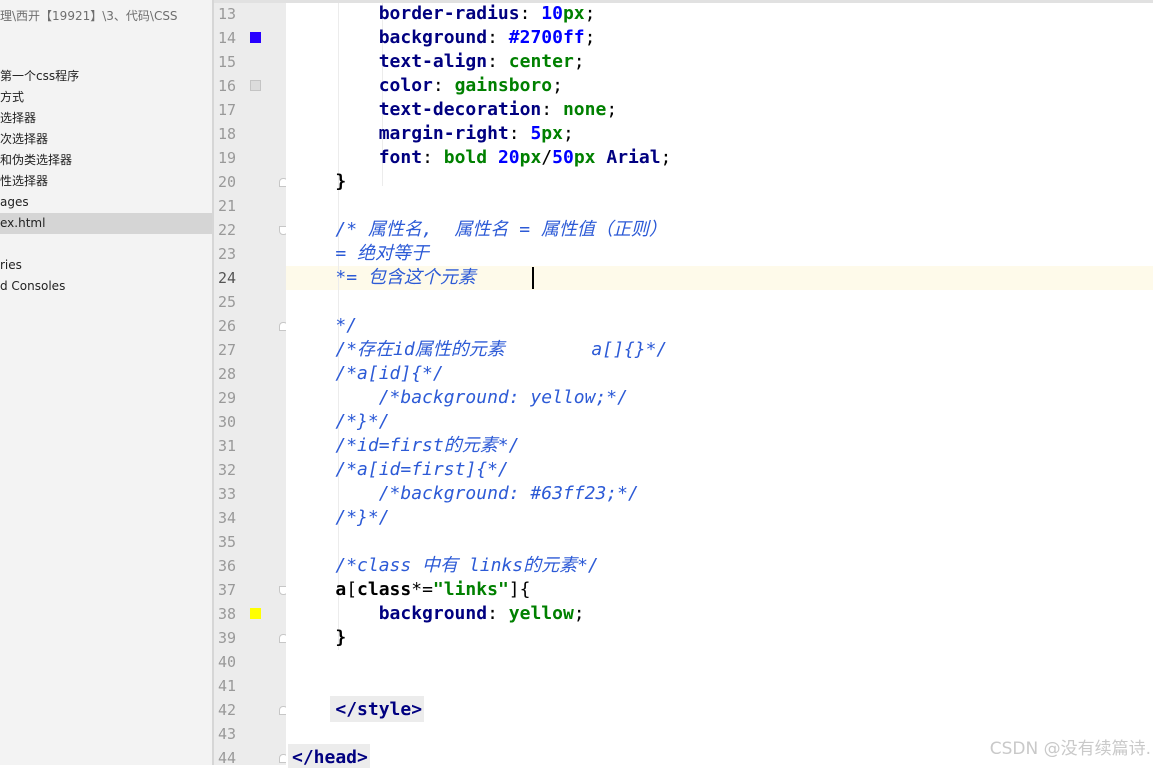 The height and width of the screenshot is (770, 1153). Describe the element at coordinates (324, 326) in the screenshot. I see `code-line: */` at that location.